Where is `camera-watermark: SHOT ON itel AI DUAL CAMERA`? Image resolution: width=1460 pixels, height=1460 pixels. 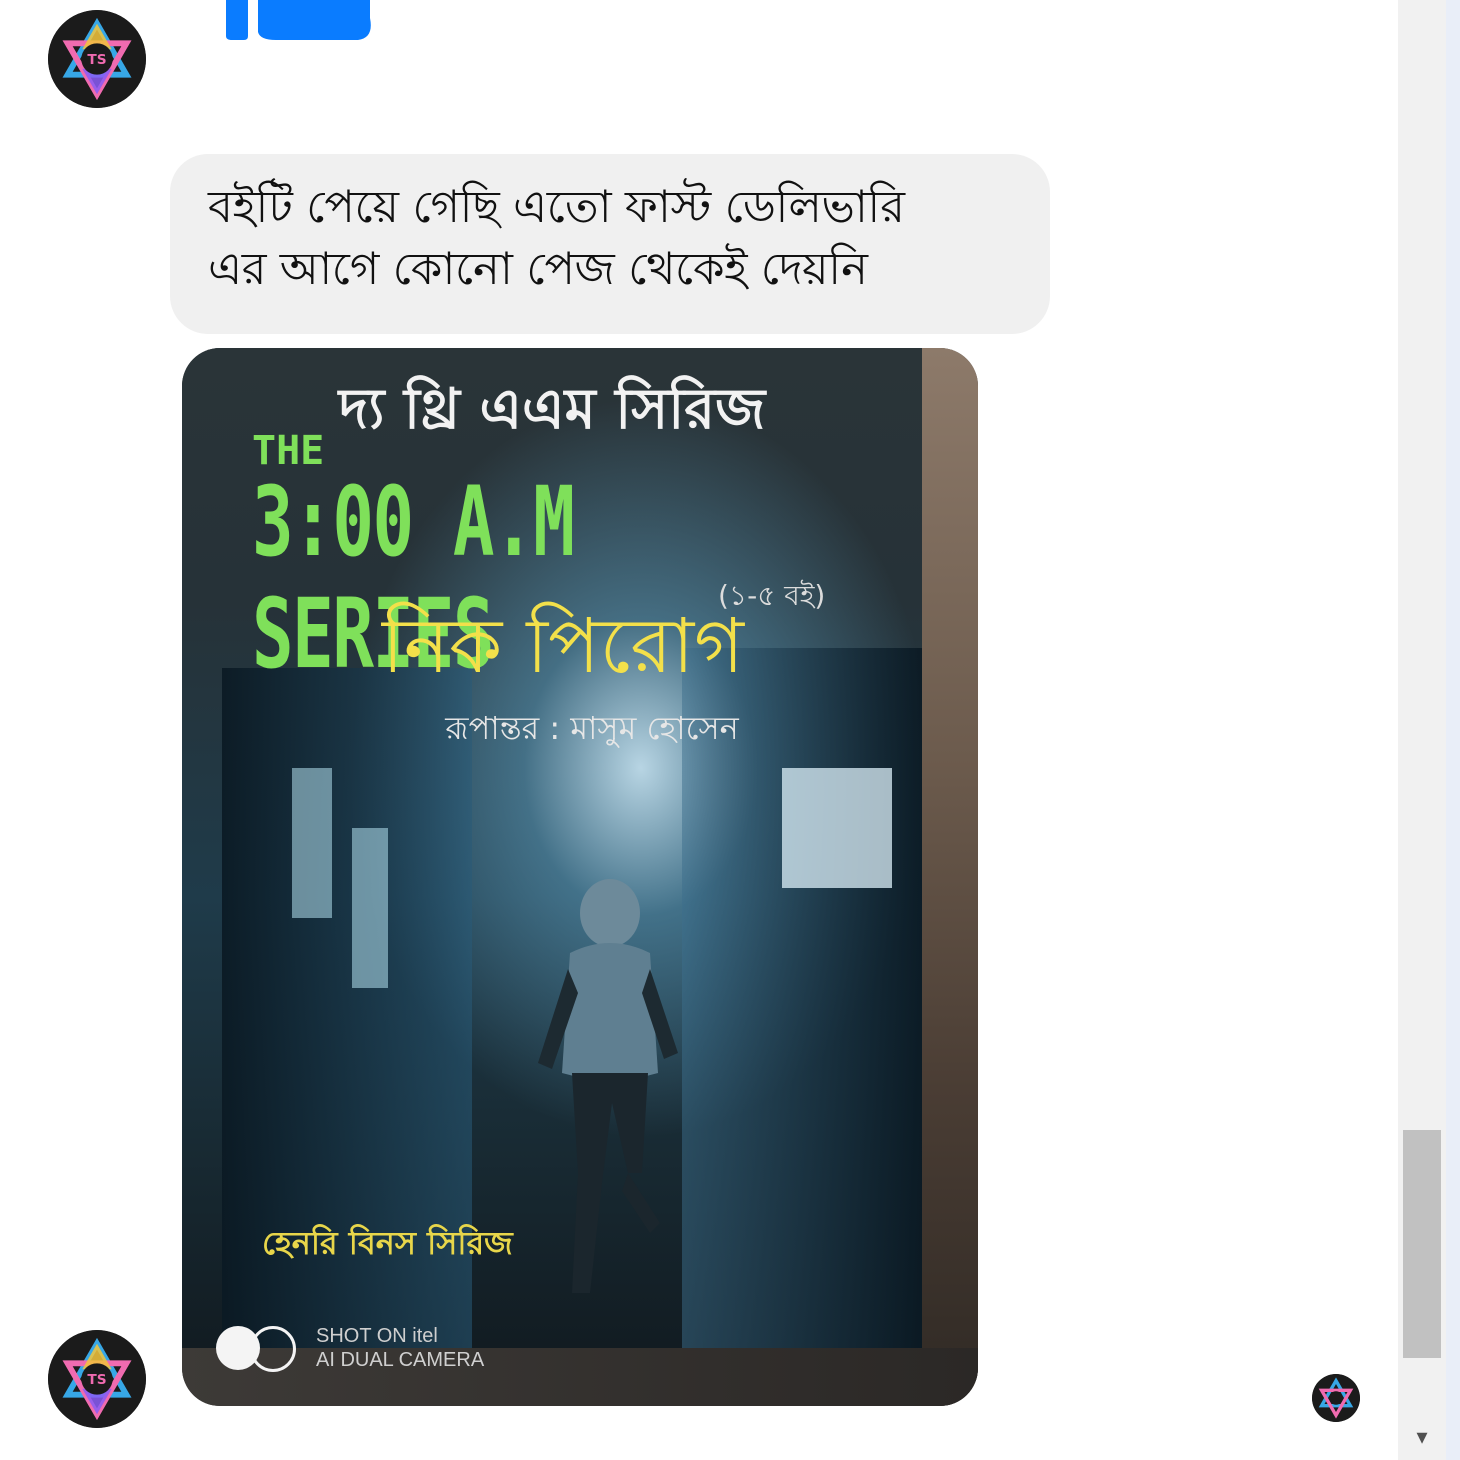 camera-watermark: SHOT ON itel AI DUAL CAMERA is located at coordinates (350, 1348).